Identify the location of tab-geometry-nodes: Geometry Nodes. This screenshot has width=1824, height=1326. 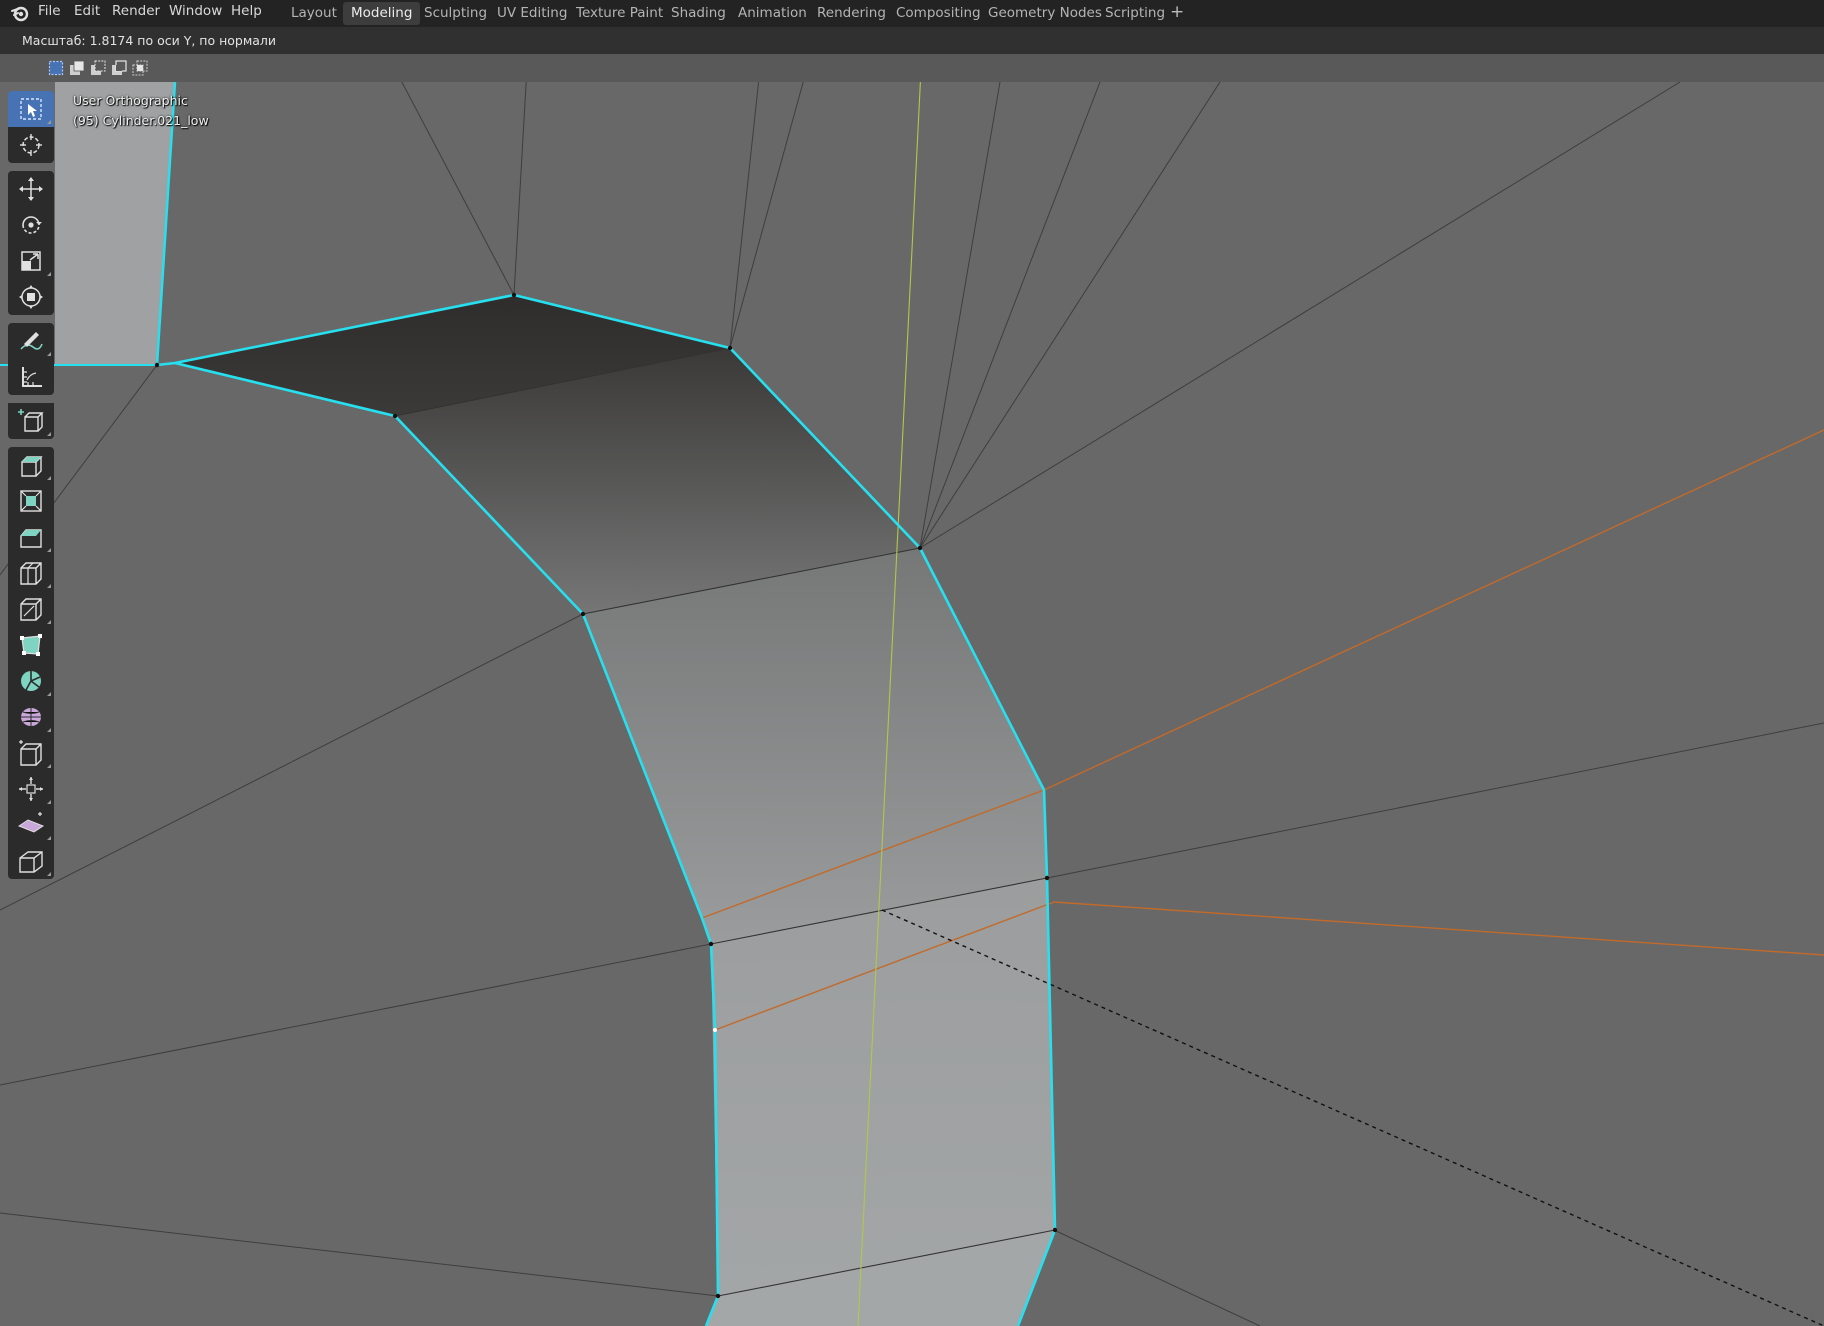
(1045, 13).